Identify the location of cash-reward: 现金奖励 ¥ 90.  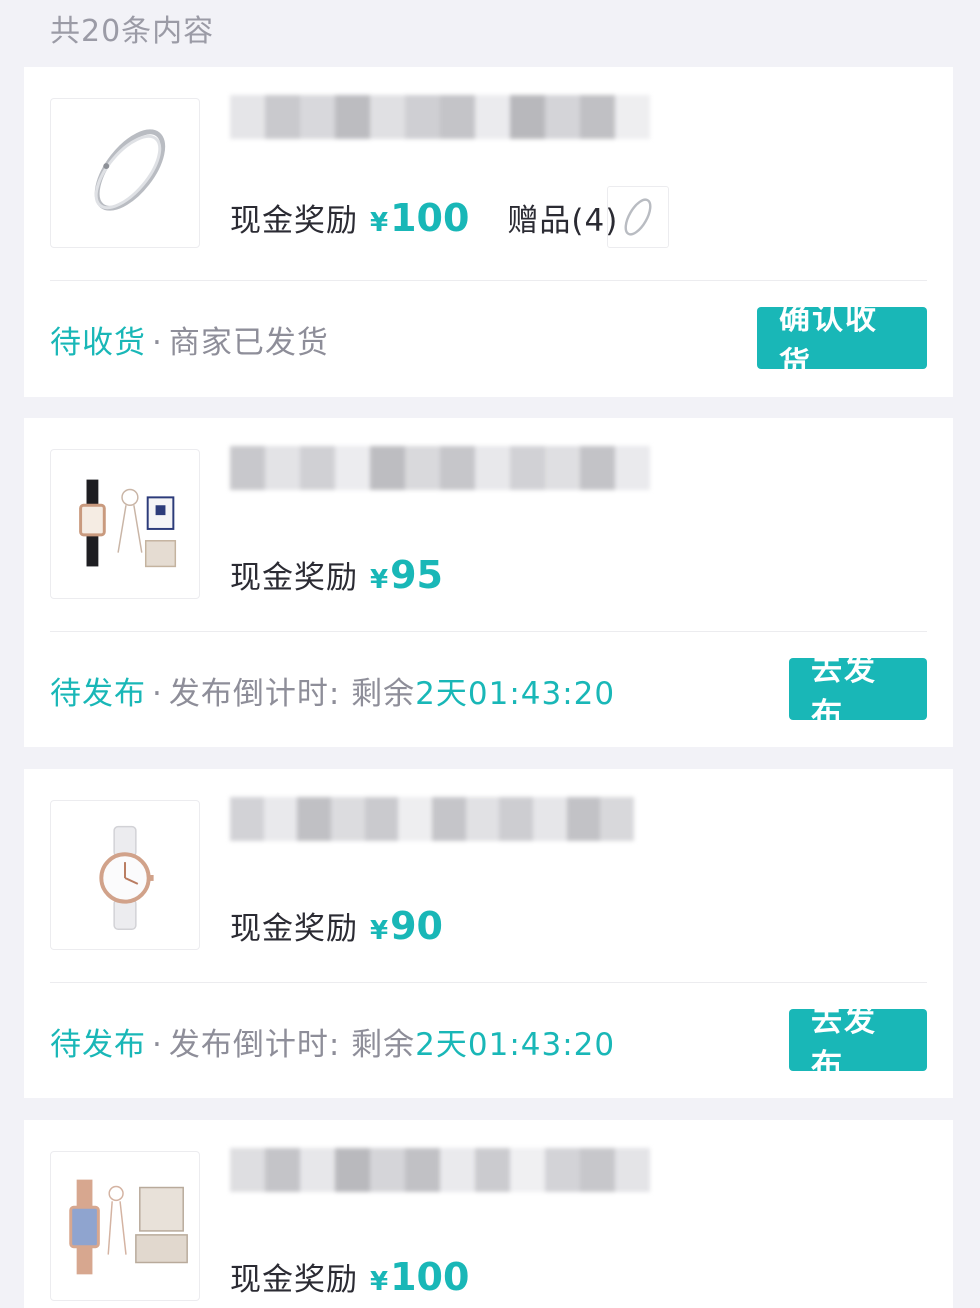
(336, 925).